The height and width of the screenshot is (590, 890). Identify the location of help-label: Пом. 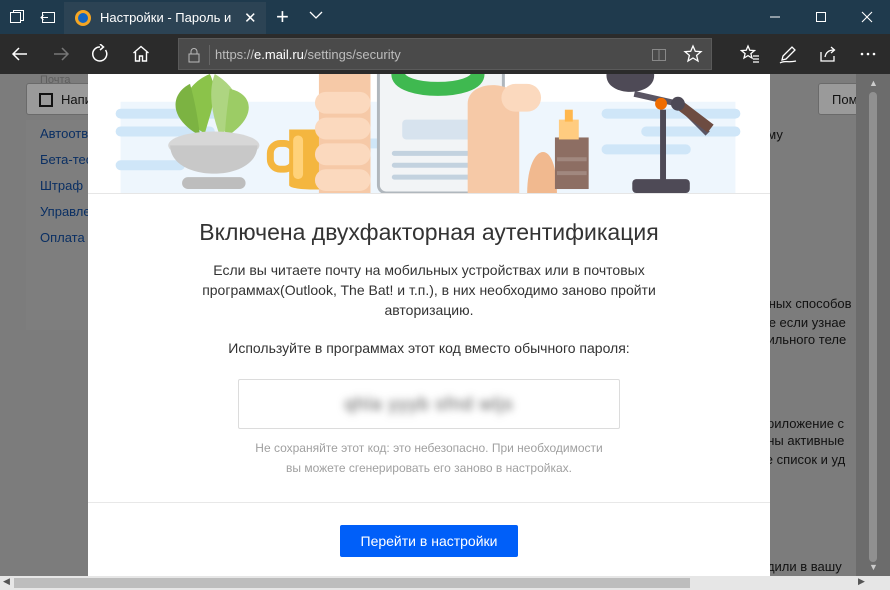
(845, 99).